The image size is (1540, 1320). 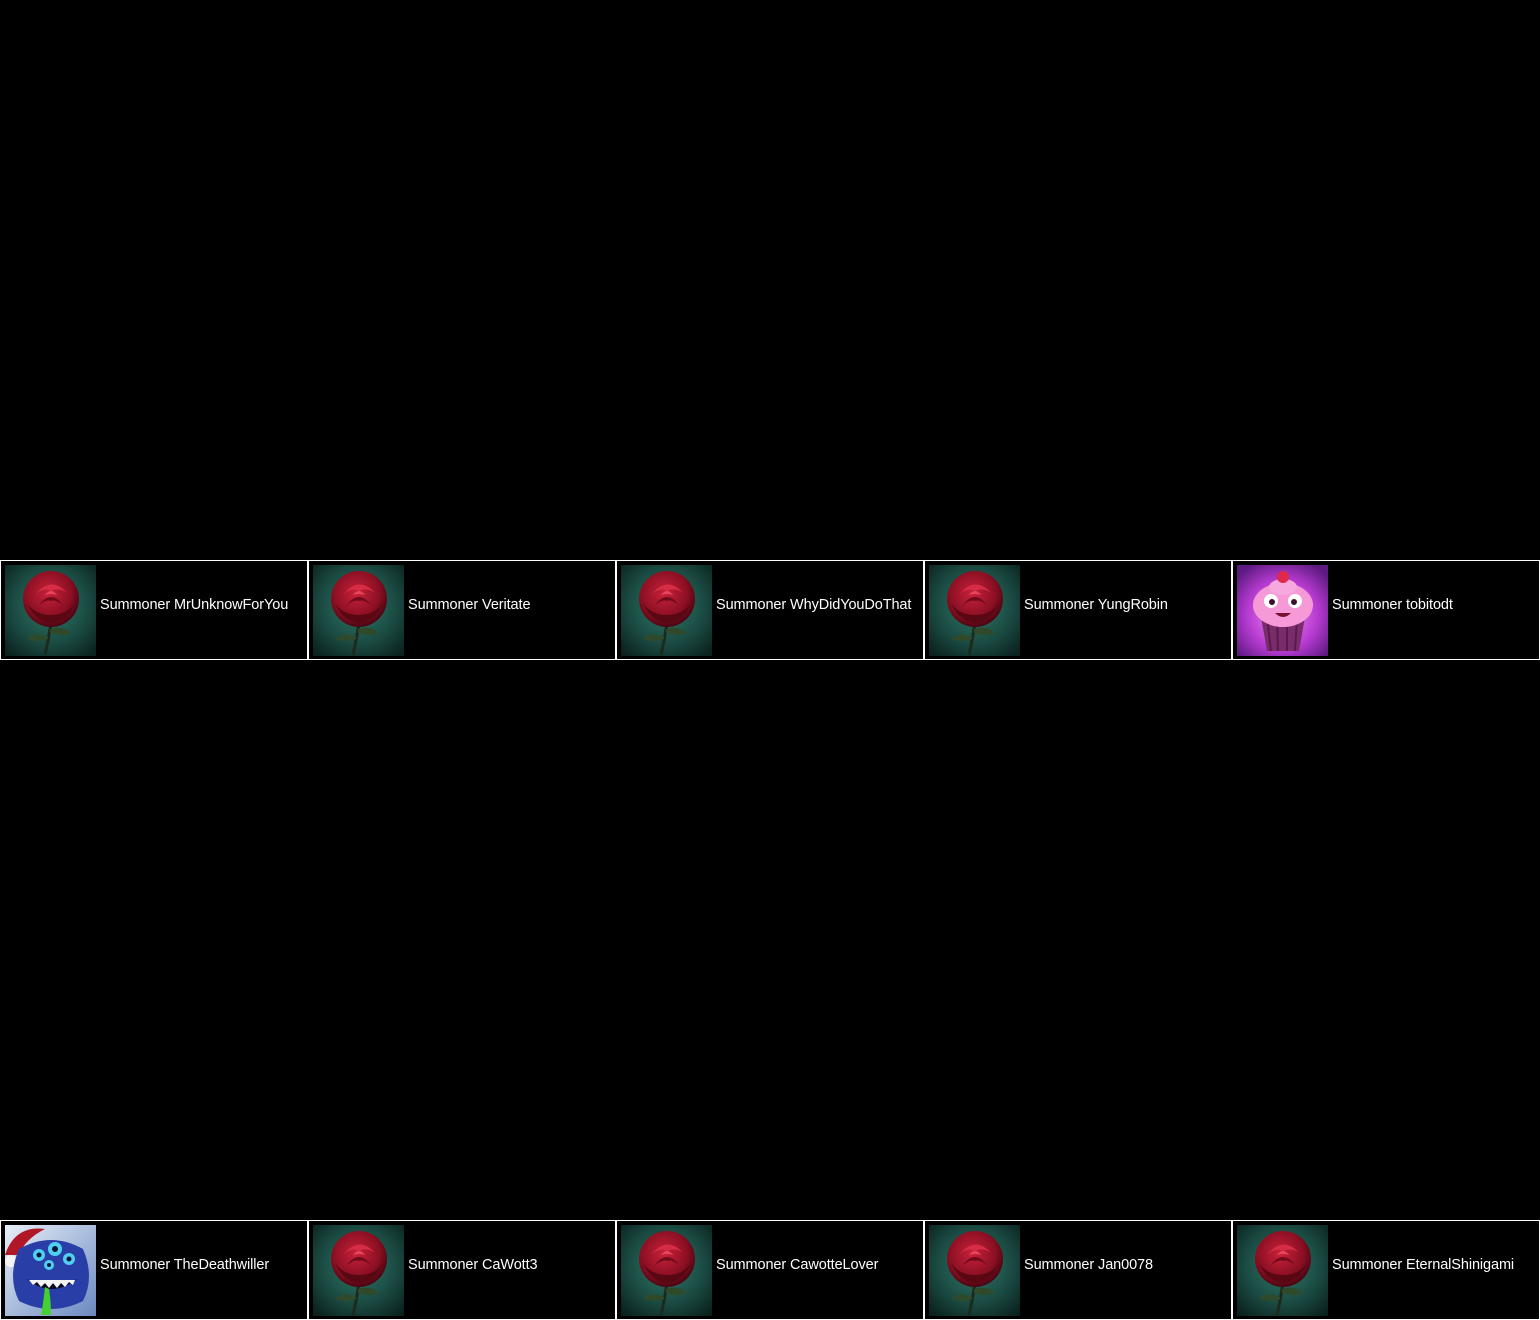 What do you see at coordinates (50, 1270) in the screenshot?
I see `monster-icon` at bounding box center [50, 1270].